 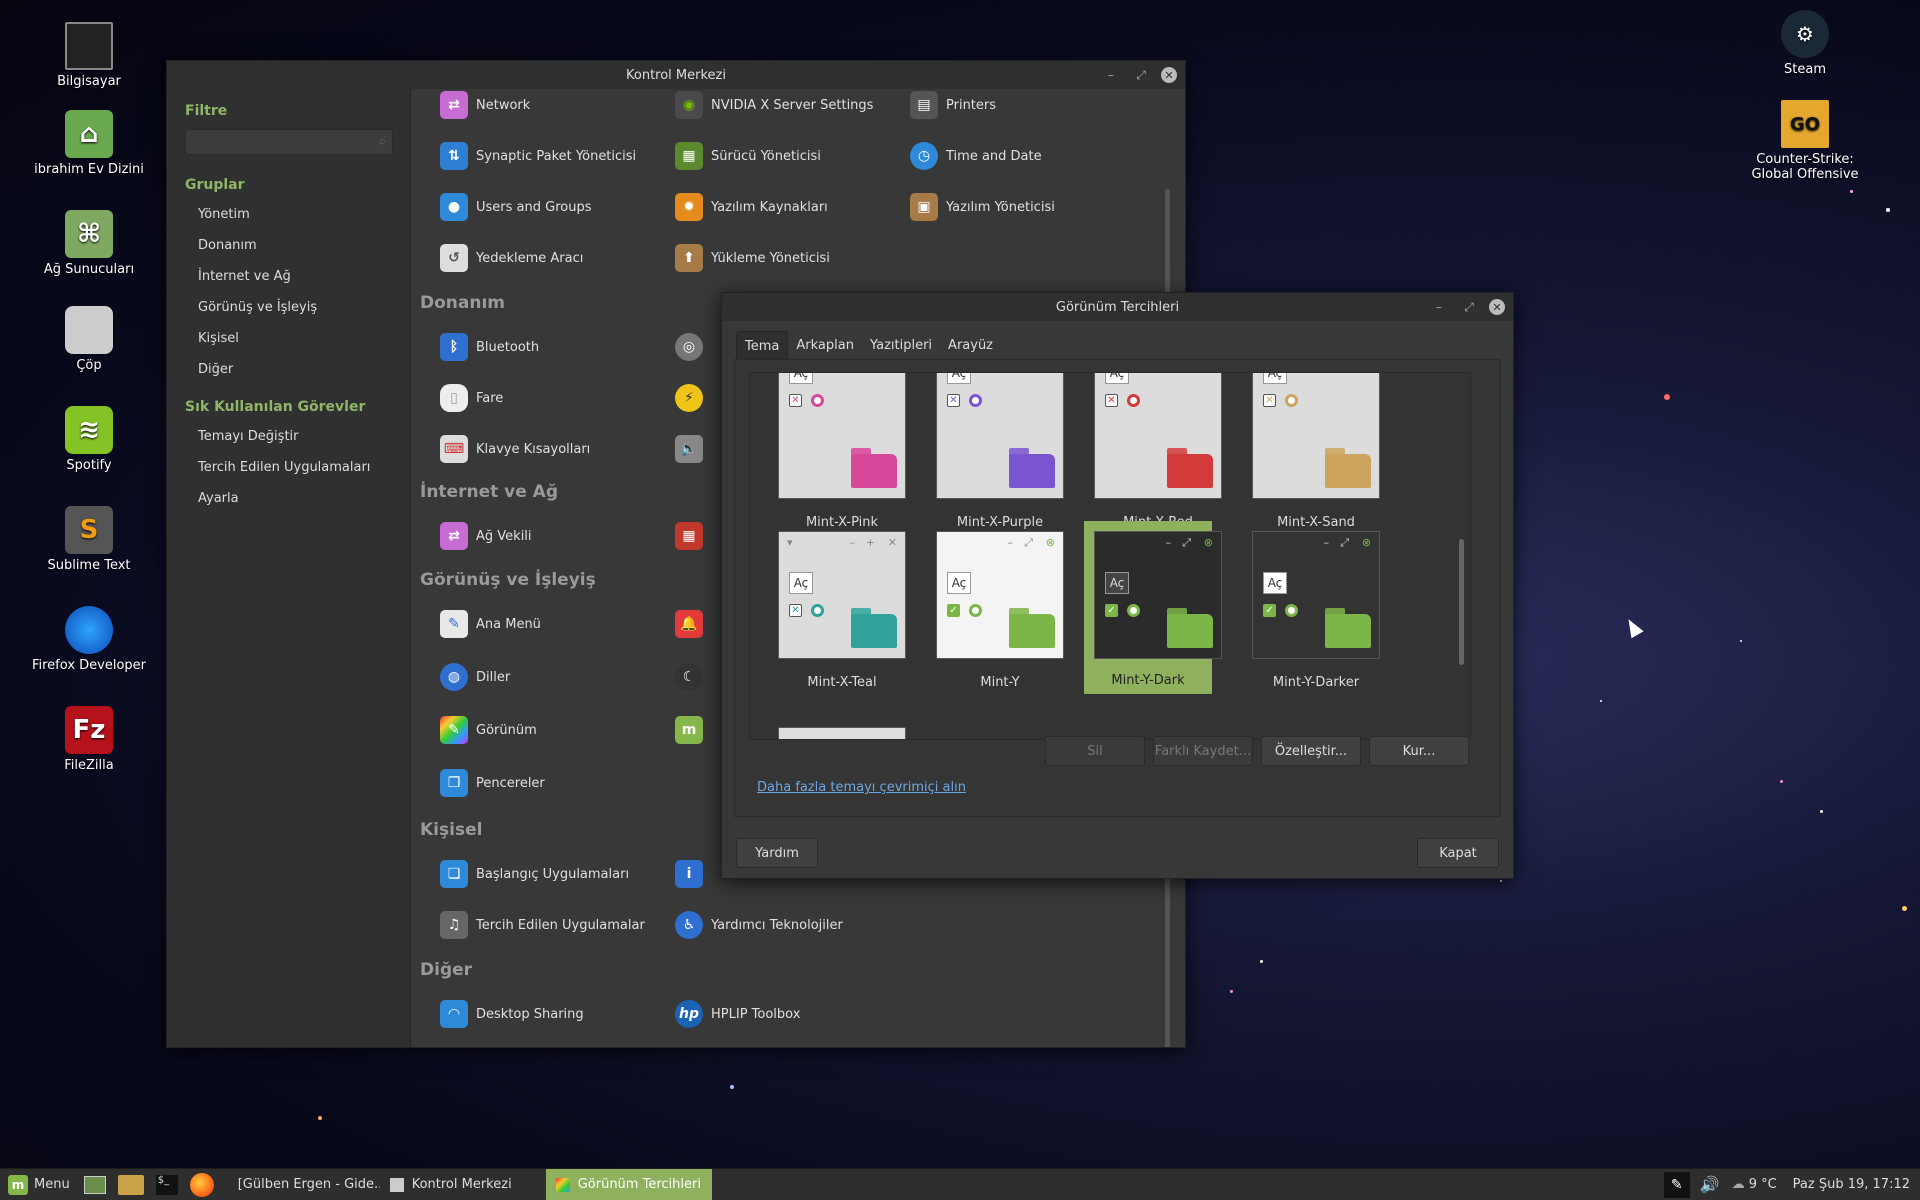 I want to click on desktop-icon-label: ibrahim Ev Dizini, so click(x=89, y=169).